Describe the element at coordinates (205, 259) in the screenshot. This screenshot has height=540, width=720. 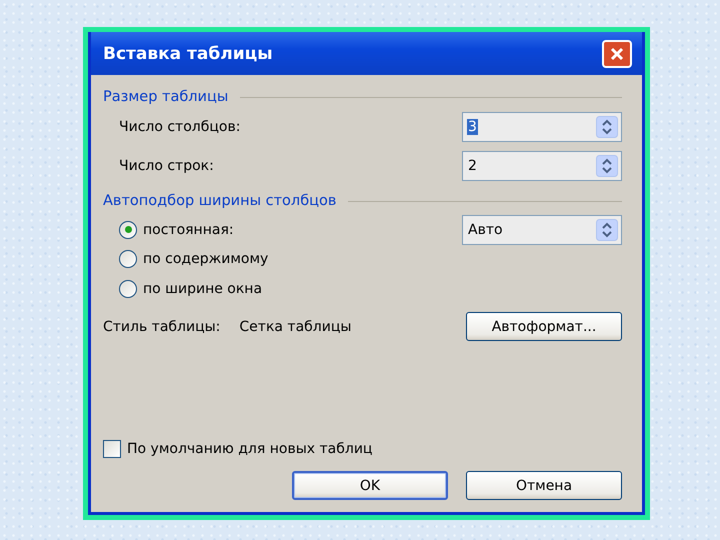
I see `radio-label: по содержимому` at that location.